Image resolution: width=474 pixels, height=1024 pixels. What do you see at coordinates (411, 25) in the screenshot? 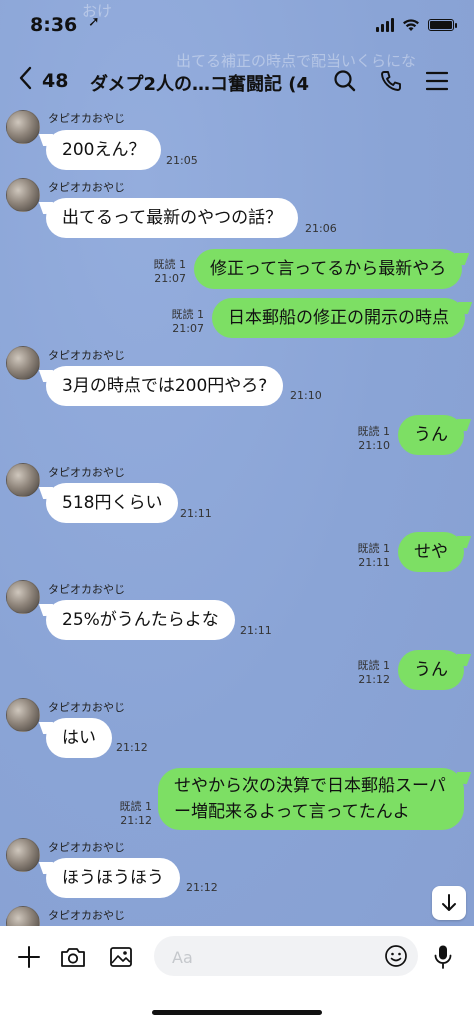
I see `wifi-icon` at bounding box center [411, 25].